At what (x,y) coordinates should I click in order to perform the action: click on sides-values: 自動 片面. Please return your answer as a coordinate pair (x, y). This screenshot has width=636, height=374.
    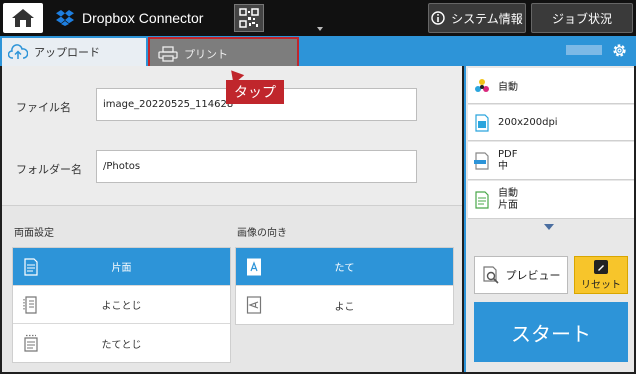
    Looking at the image, I should click on (508, 200).